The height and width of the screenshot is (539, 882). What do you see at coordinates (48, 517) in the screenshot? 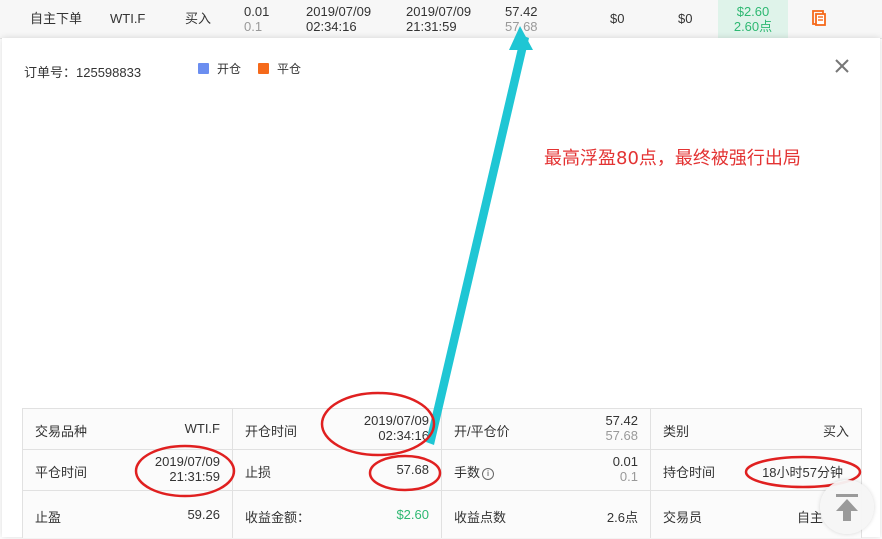
I see `detail-label: 止盈` at bounding box center [48, 517].